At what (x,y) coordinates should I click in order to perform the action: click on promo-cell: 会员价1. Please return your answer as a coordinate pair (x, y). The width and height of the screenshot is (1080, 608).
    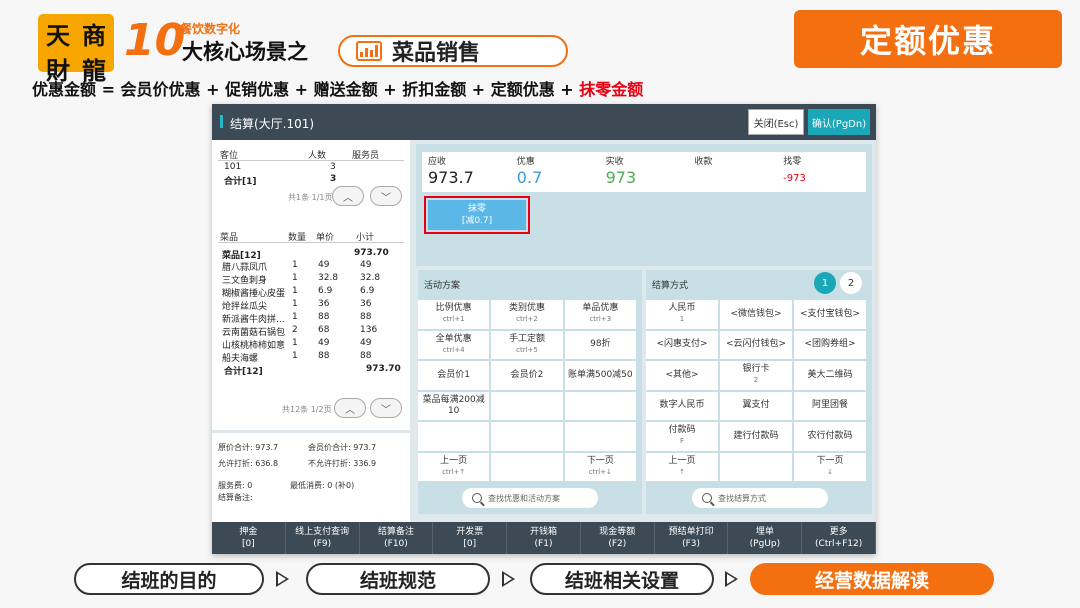
    Looking at the image, I should click on (454, 375).